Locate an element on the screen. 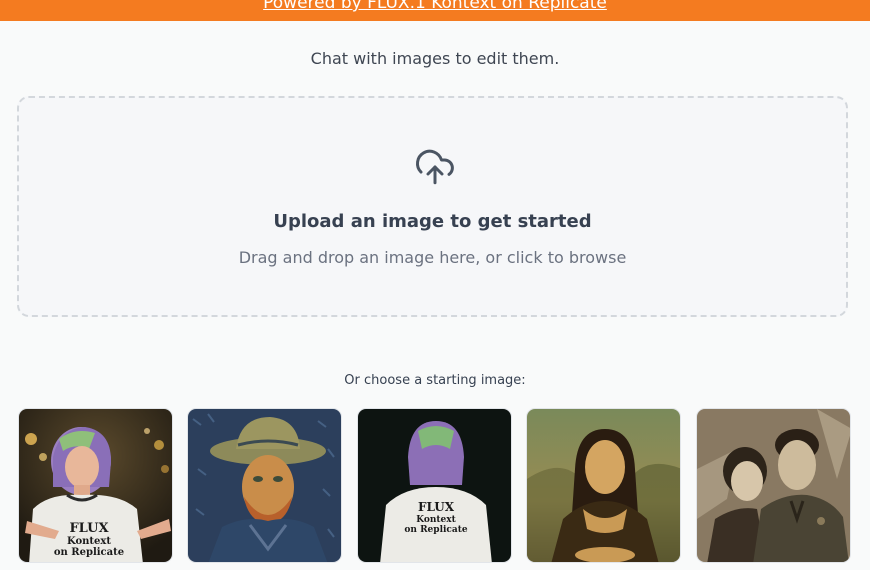  mona-lisa-picture is located at coordinates (603, 485).